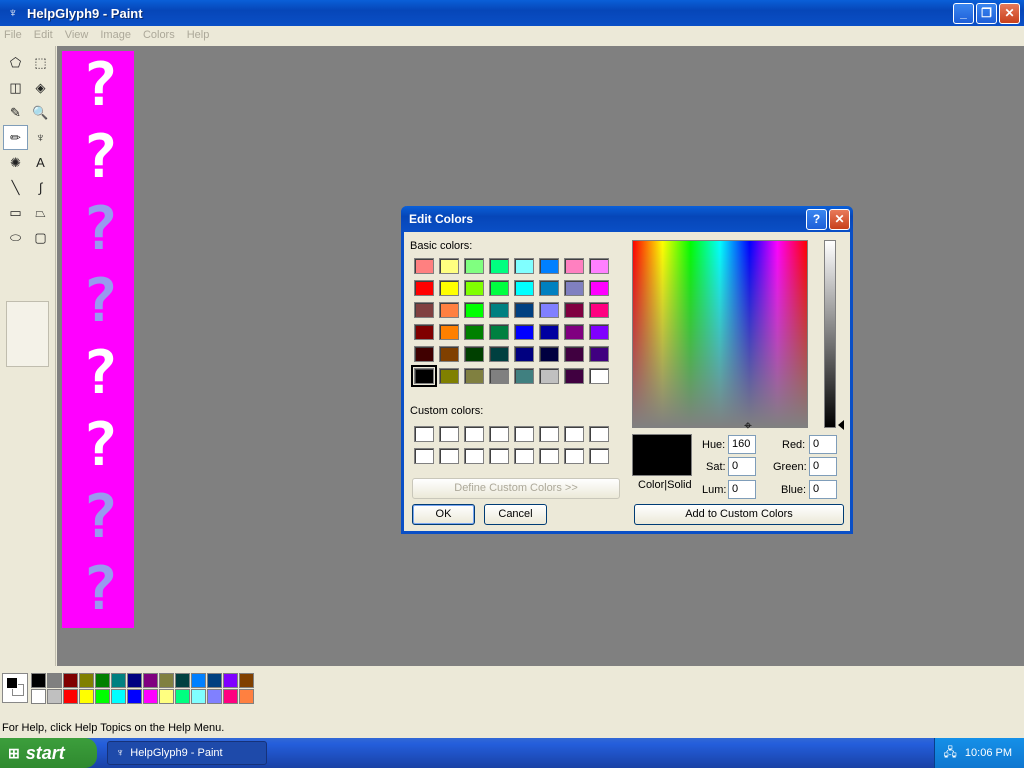 This screenshot has width=1024, height=768. What do you see at coordinates (15, 212) in the screenshot?
I see `rectangle-icon: ▭` at bounding box center [15, 212].